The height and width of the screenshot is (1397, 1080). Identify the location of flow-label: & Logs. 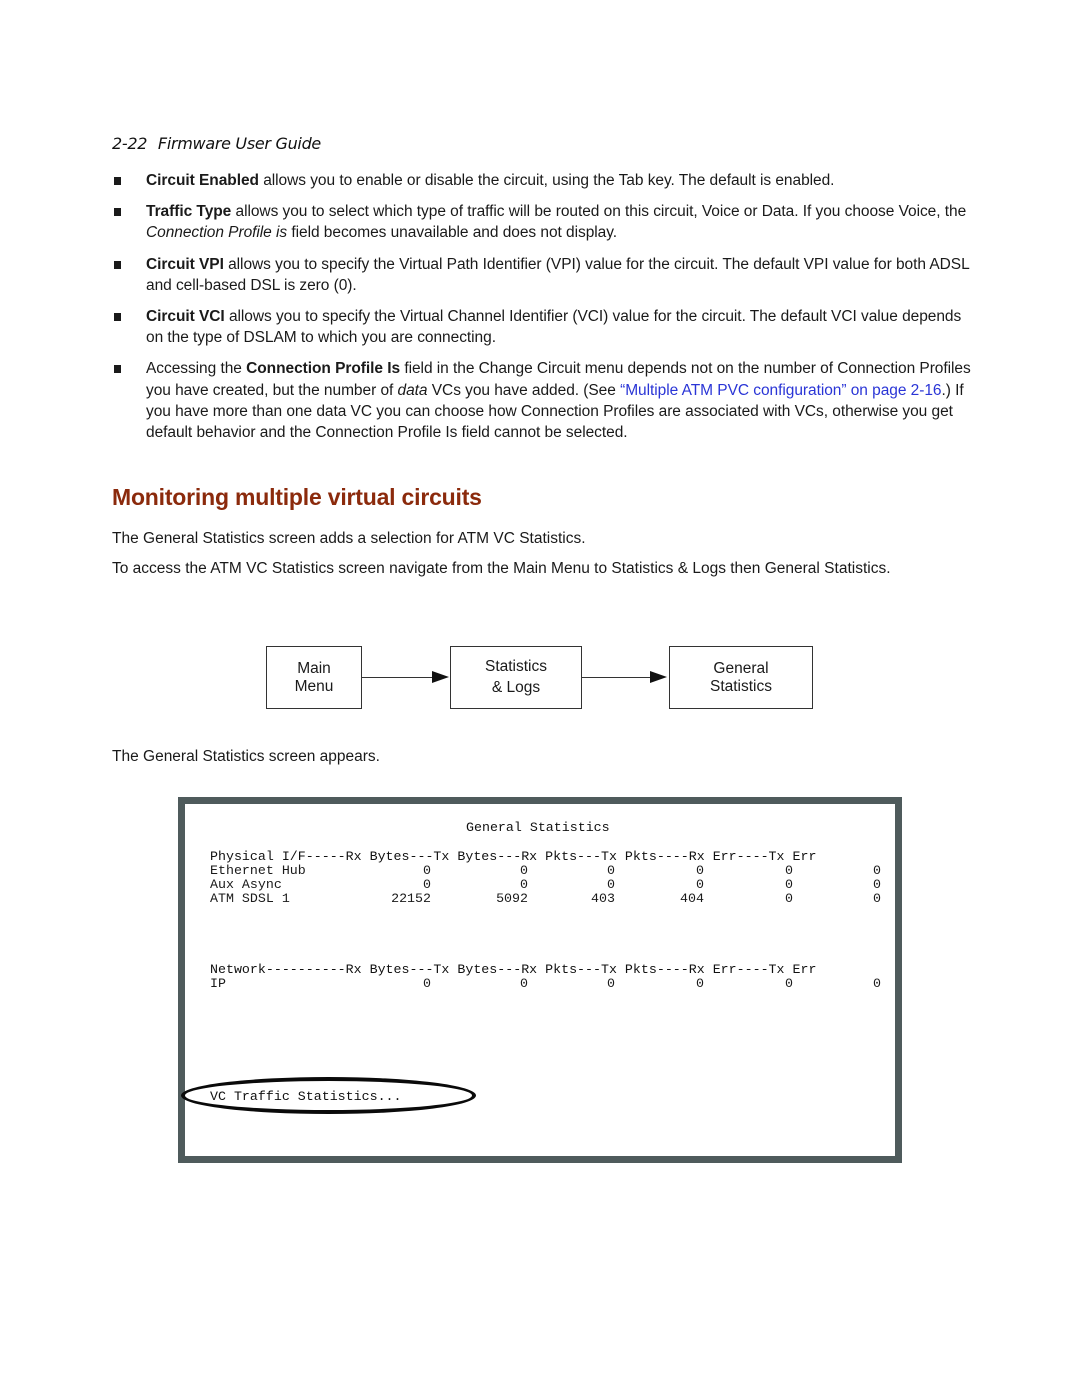
(516, 687).